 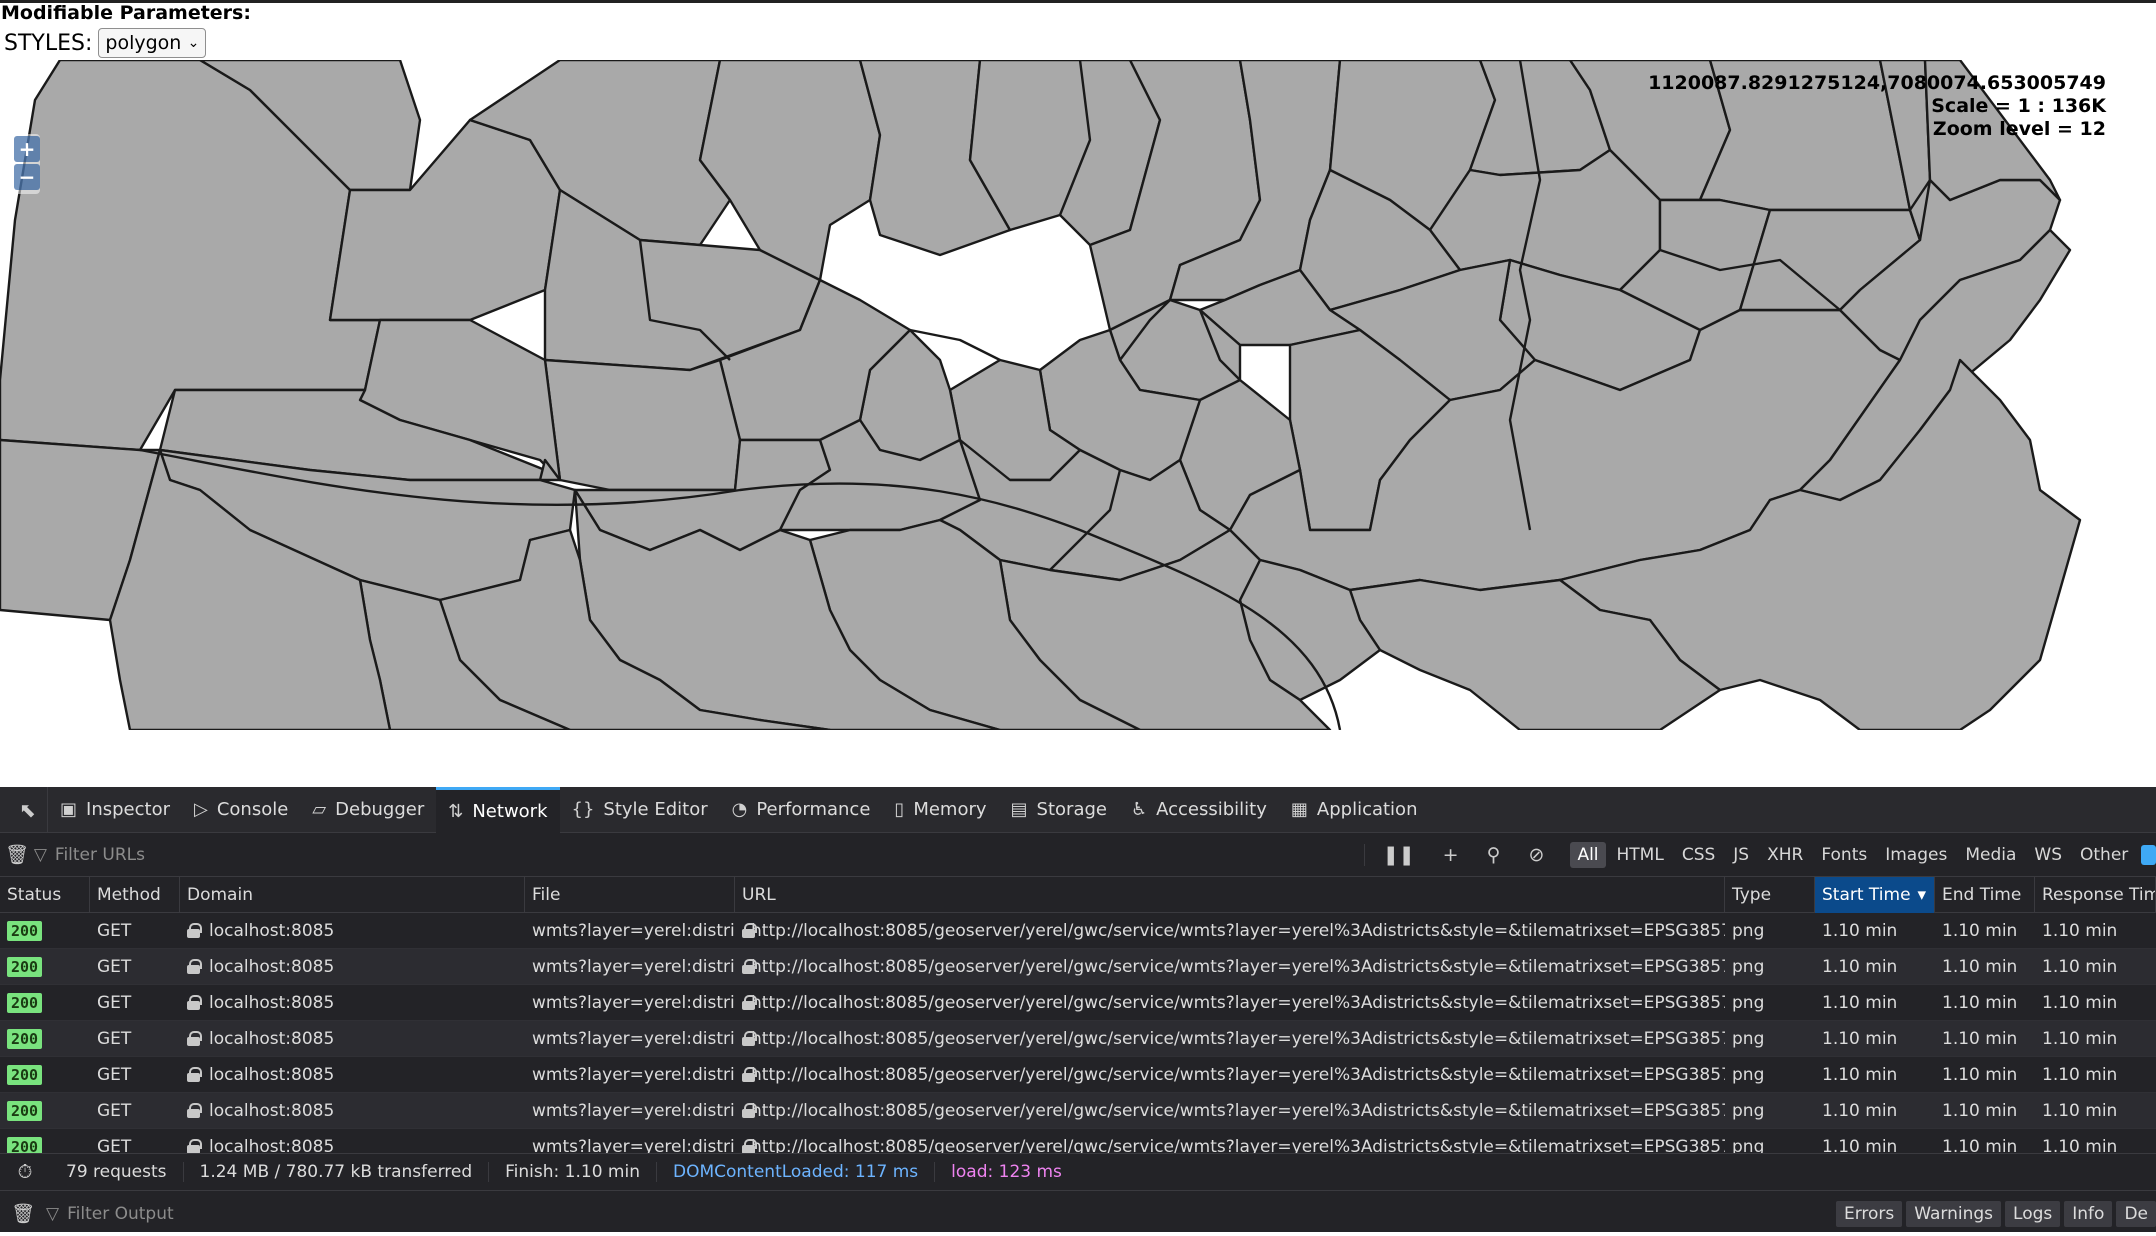 I want to click on tab-network: ⇅ Network, so click(x=498, y=809).